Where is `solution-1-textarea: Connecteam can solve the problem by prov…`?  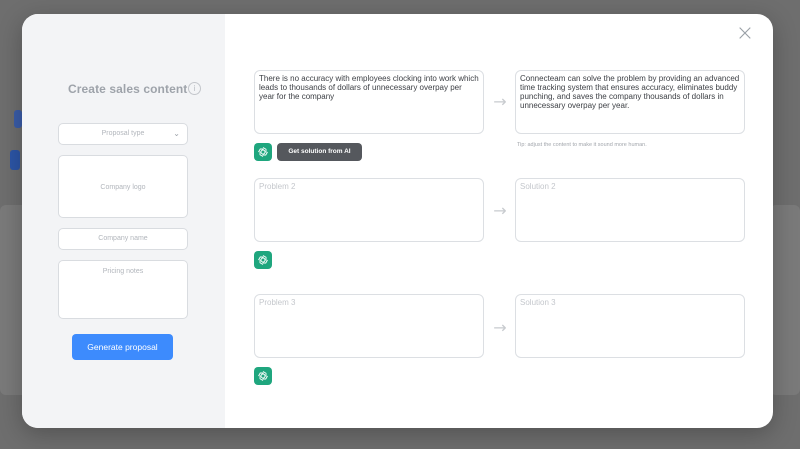 solution-1-textarea: Connecteam can solve the problem by prov… is located at coordinates (630, 102).